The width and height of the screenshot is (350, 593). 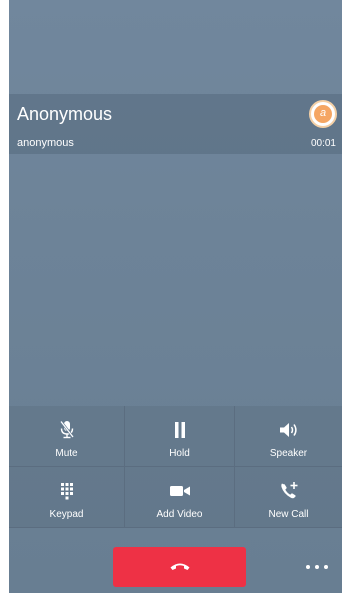 I want to click on end-call-button, so click(x=179, y=567).